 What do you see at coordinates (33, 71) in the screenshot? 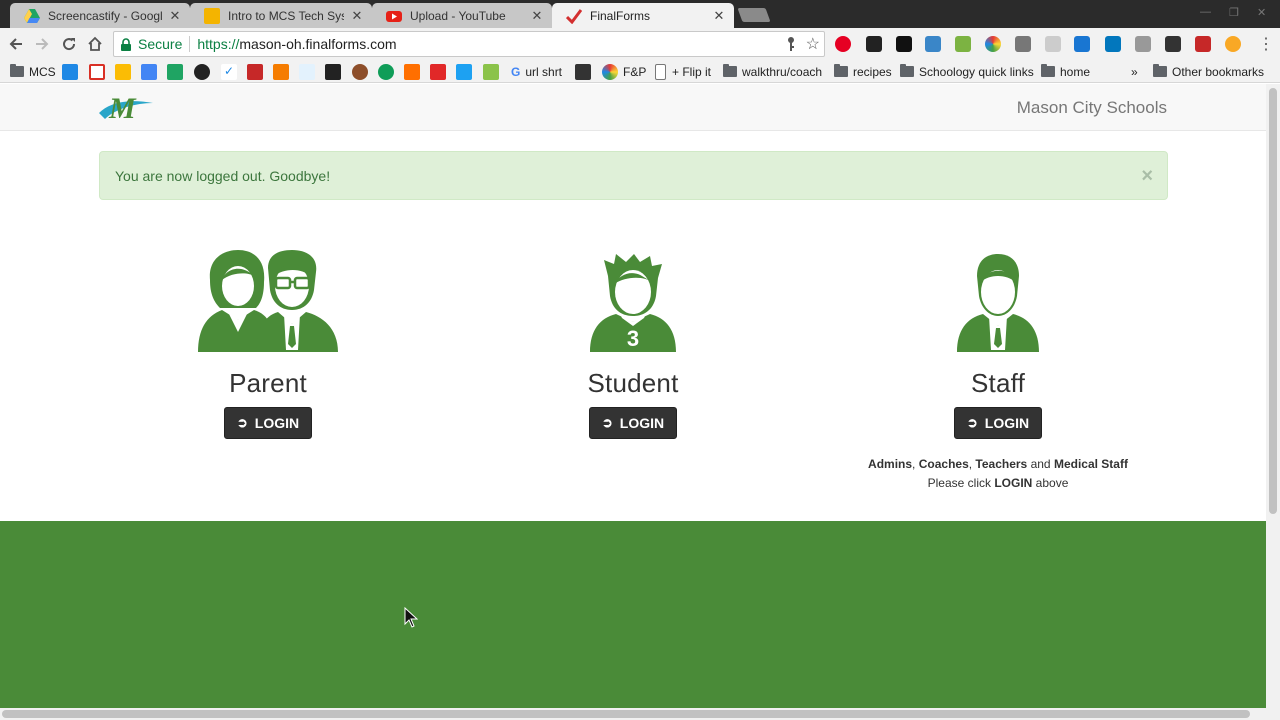
I see `bookmark-mcs: MCS` at bounding box center [33, 71].